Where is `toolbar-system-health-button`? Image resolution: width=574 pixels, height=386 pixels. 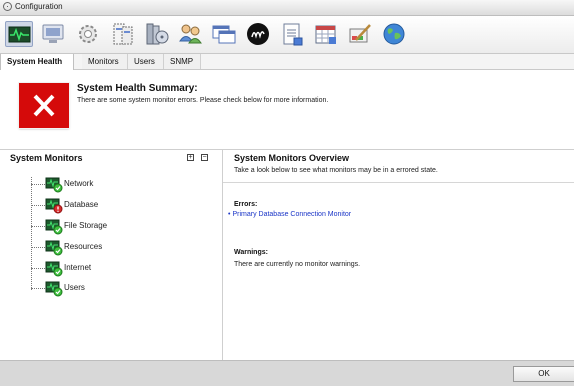
toolbar-system-health-button is located at coordinates (19, 34).